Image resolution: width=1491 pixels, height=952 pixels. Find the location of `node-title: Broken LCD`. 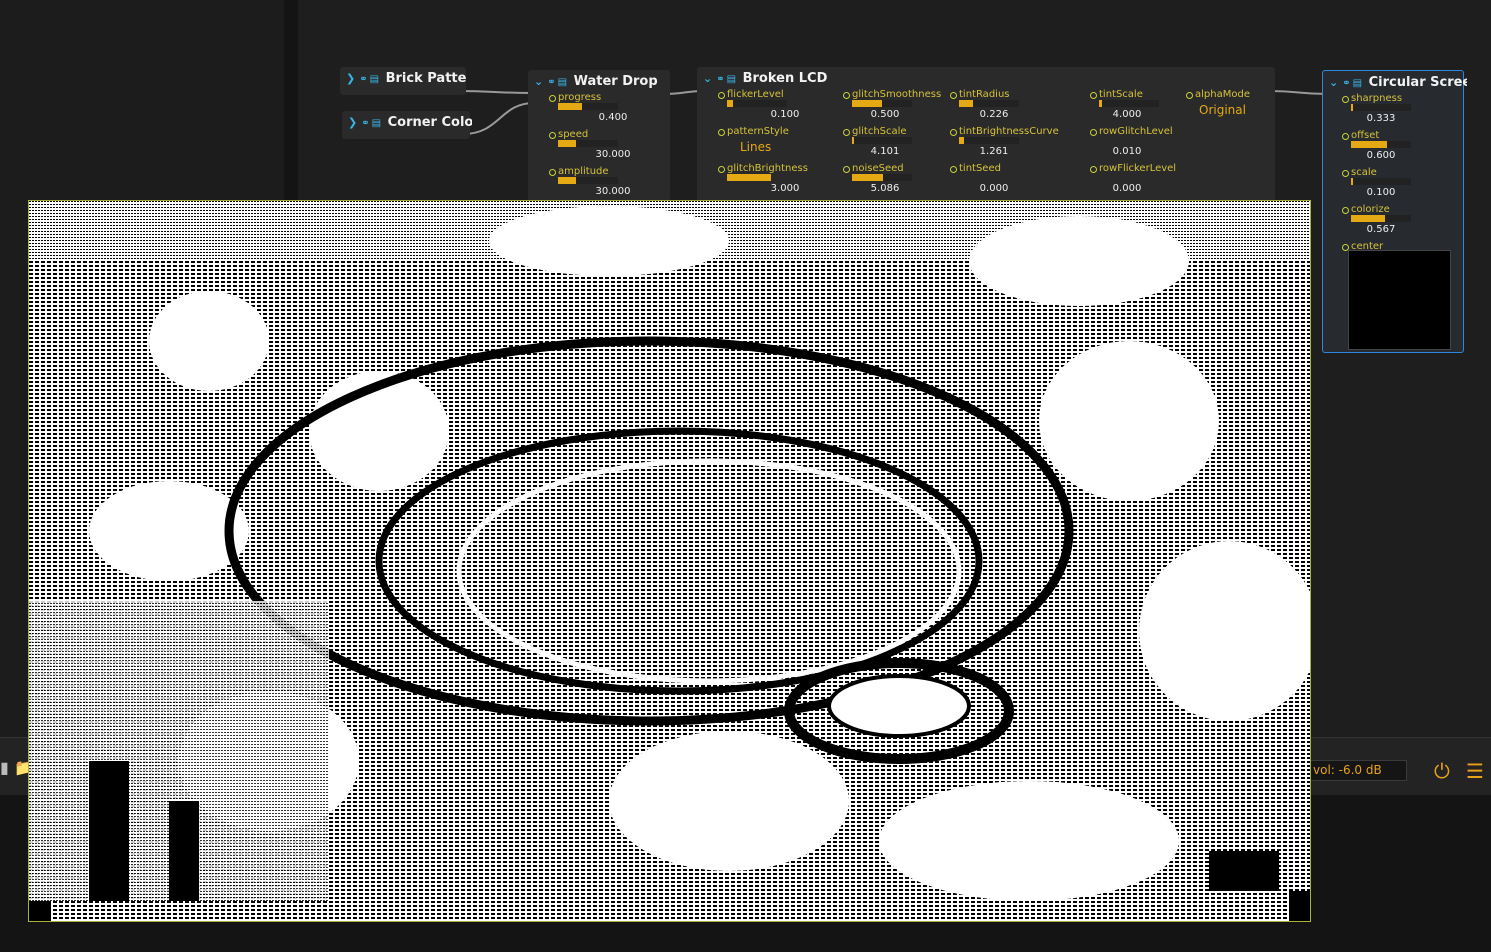

node-title: Broken LCD is located at coordinates (785, 78).